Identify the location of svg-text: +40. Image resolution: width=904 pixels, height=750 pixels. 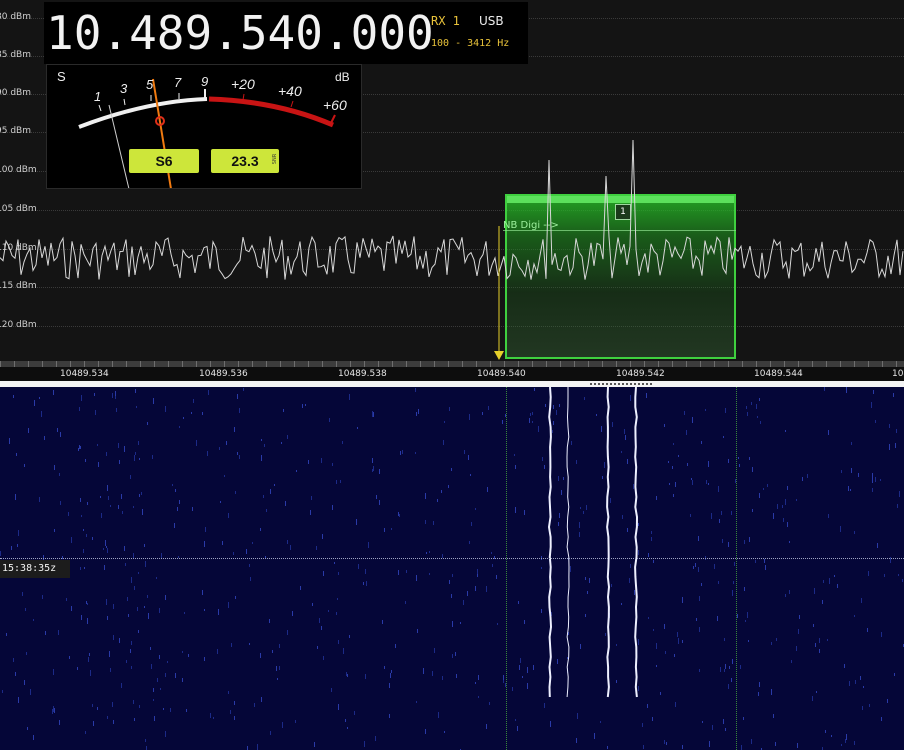
(290, 91).